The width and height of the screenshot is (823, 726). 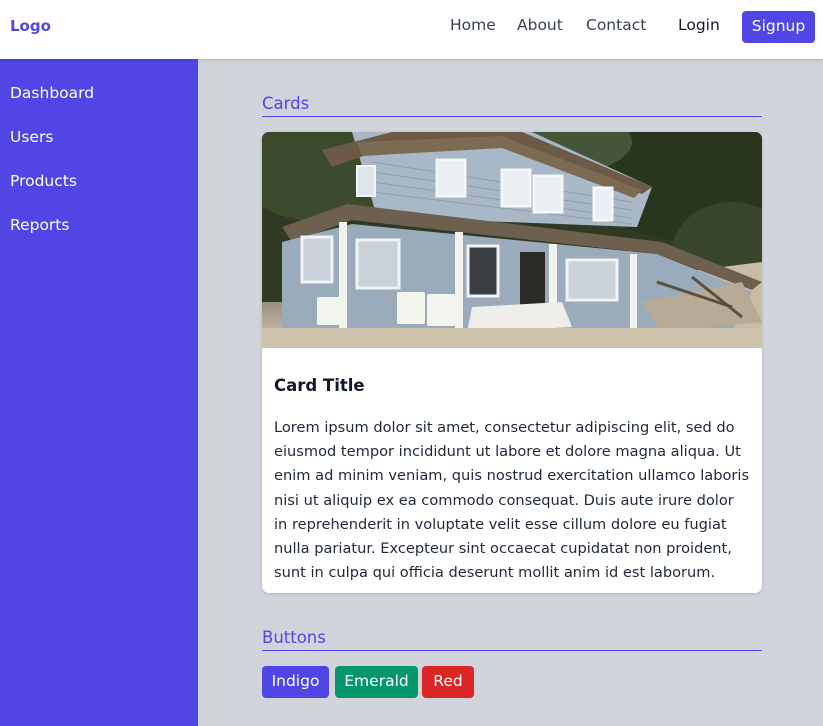 What do you see at coordinates (699, 25) in the screenshot?
I see `login-button: Login` at bounding box center [699, 25].